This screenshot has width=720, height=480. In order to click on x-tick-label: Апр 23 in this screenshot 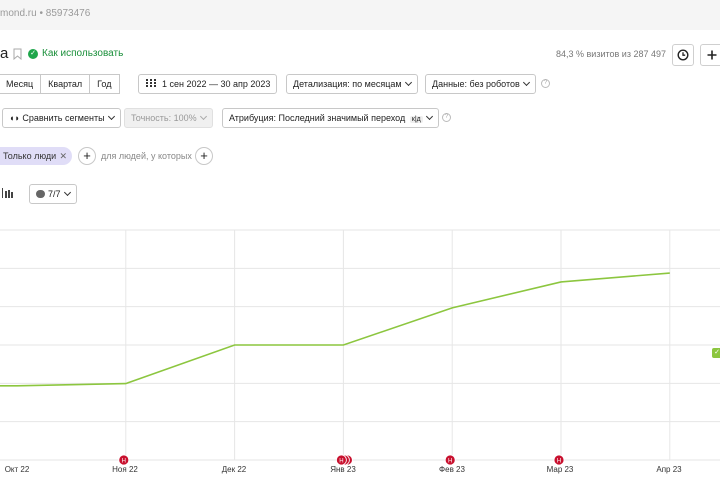, I will do `click(669, 469)`.